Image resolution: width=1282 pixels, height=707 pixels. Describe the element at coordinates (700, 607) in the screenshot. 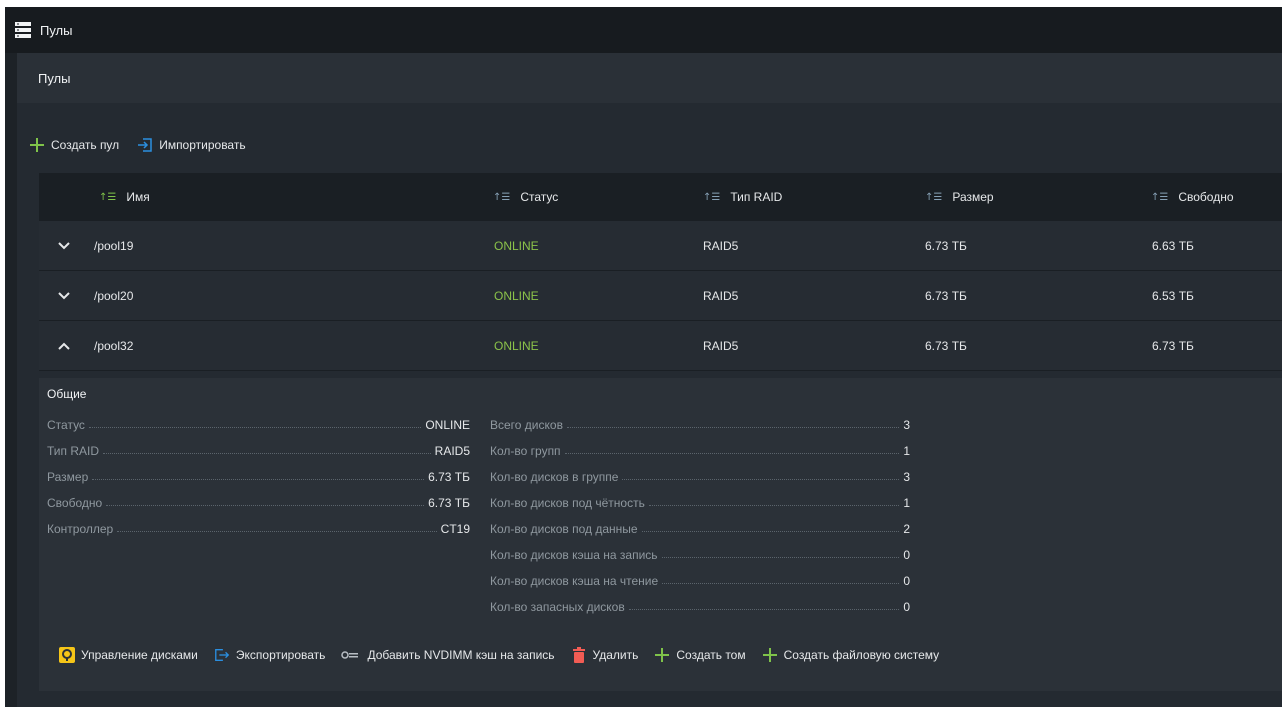

I see `detail-spare-disks: Кол-во запасных дисков 0` at that location.